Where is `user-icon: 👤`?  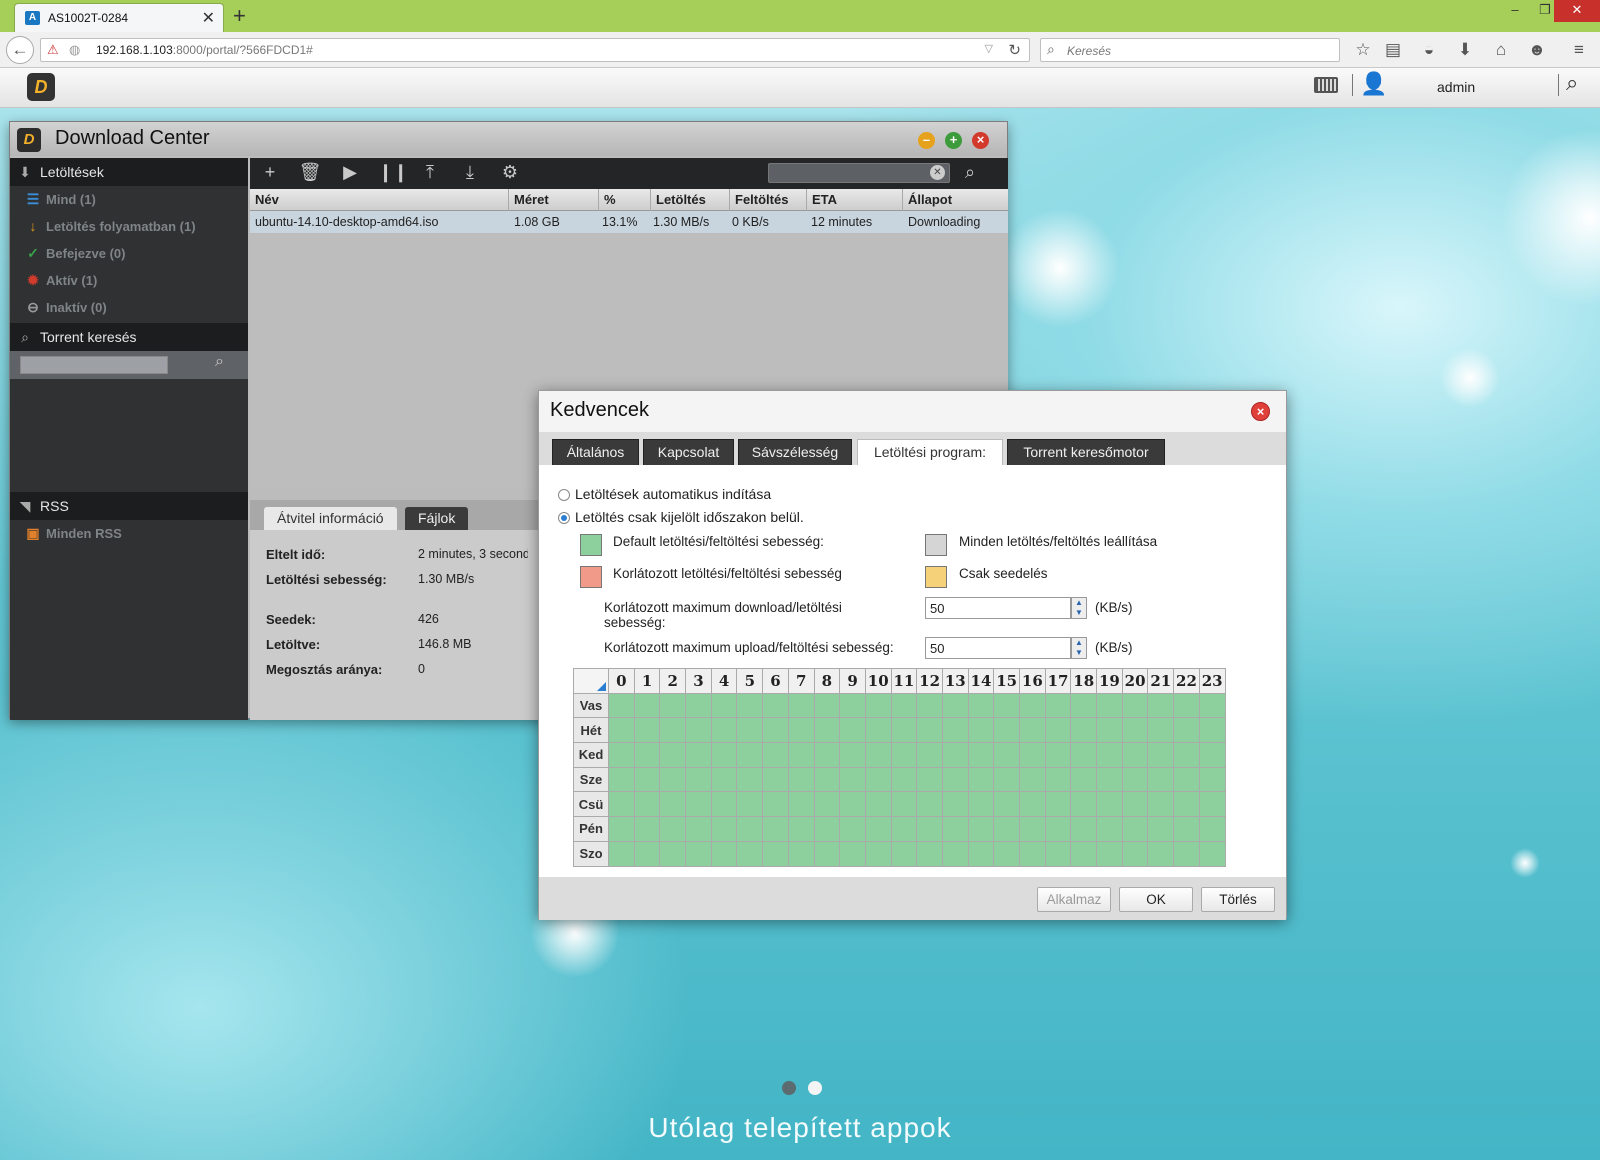
user-icon: 👤 is located at coordinates (1373, 84).